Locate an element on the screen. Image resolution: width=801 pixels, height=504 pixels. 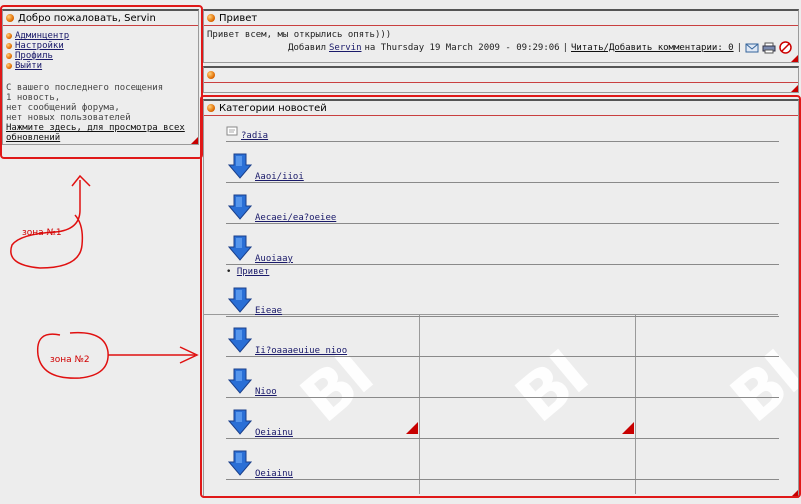
empty-header is located at coordinates (501, 75).